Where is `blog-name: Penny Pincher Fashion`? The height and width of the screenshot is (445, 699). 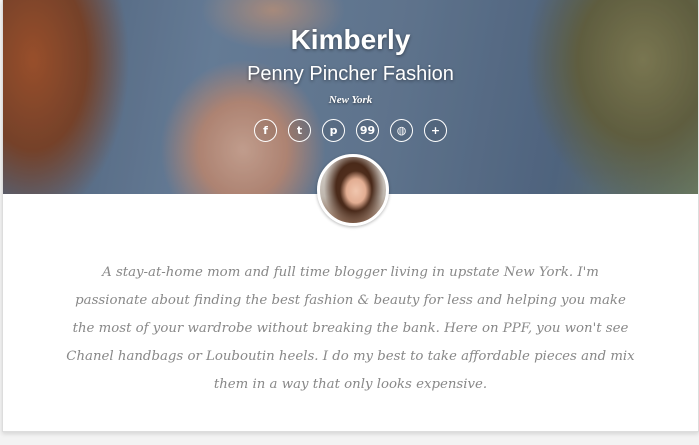
blog-name: Penny Pincher Fashion is located at coordinates (350, 74).